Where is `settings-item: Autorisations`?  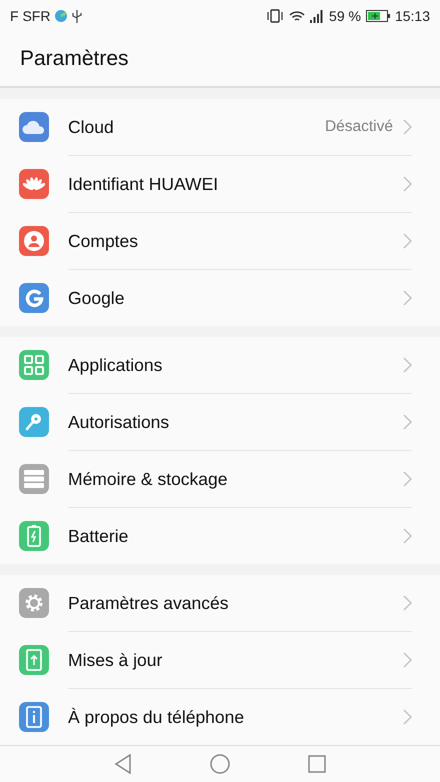
settings-item: Autorisations is located at coordinates (220, 422).